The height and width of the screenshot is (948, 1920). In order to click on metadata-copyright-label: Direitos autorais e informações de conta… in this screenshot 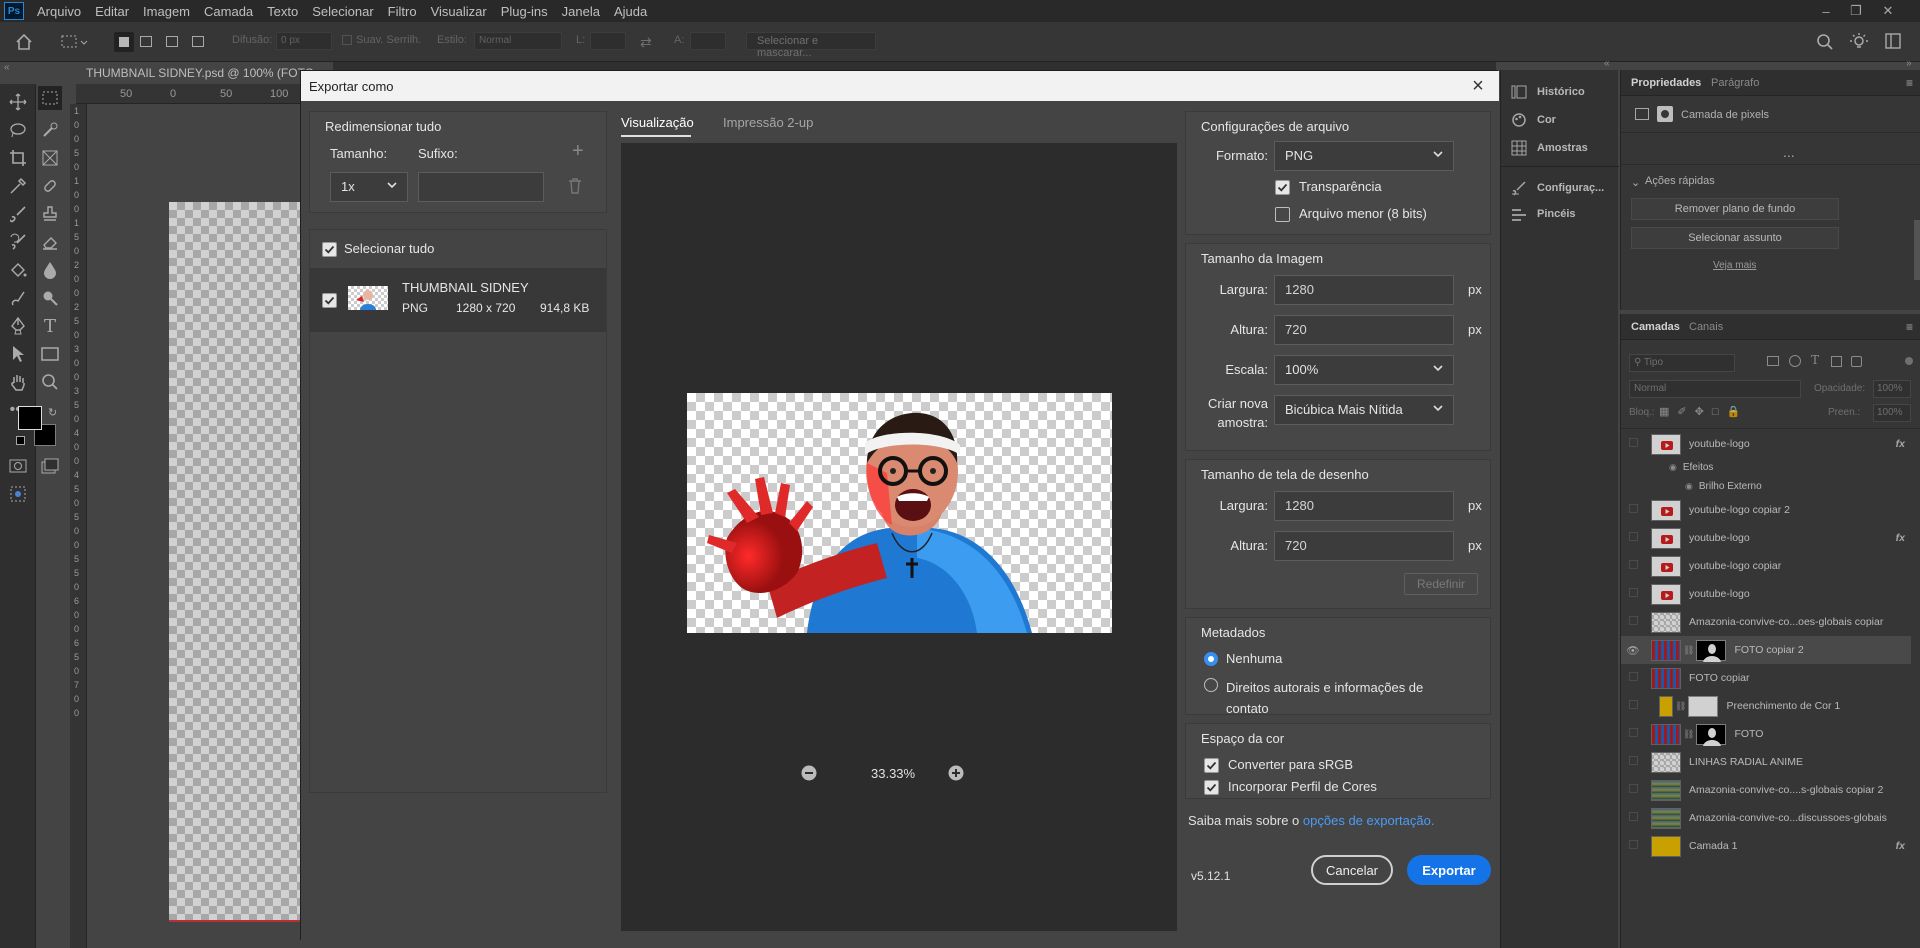, I will do `click(1325, 698)`.